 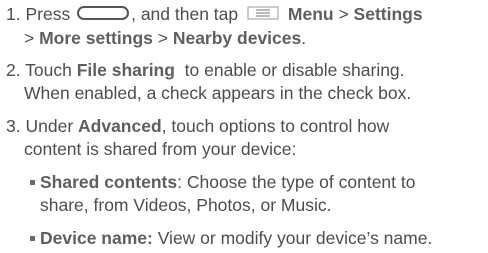 I want to click on shared-contents-desc-2: share, from Videos, Photos, or Music., so click(x=186, y=205).